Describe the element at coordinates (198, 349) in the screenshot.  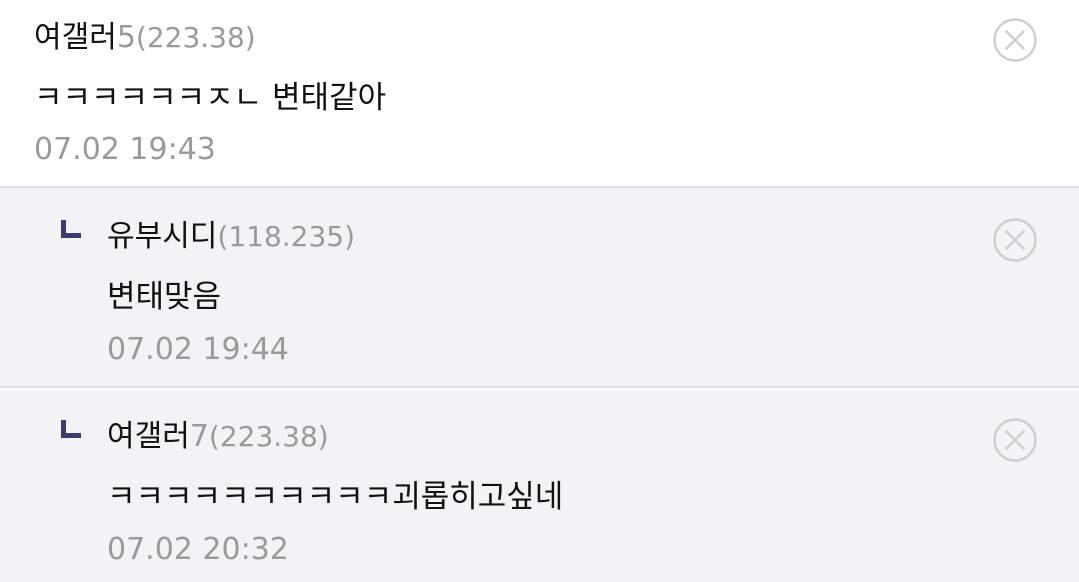
I see `comment-timestamp: 07.02 19:44` at that location.